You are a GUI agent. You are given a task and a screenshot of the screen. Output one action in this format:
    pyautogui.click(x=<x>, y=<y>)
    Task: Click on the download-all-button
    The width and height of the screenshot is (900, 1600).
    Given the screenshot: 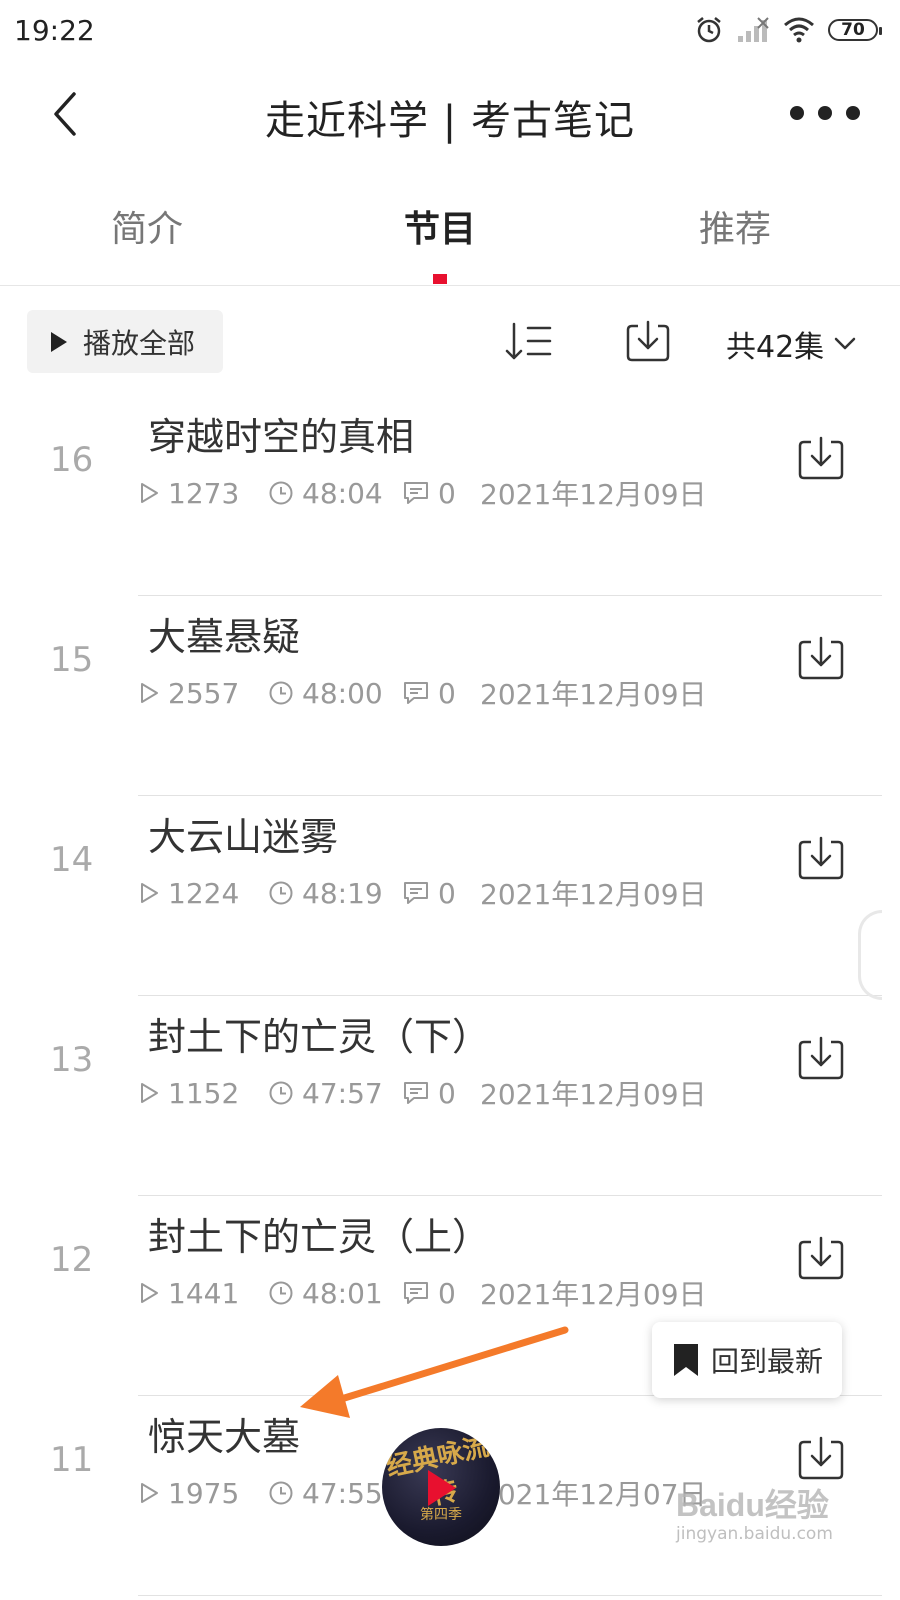 What is the action you would take?
    pyautogui.click(x=648, y=341)
    